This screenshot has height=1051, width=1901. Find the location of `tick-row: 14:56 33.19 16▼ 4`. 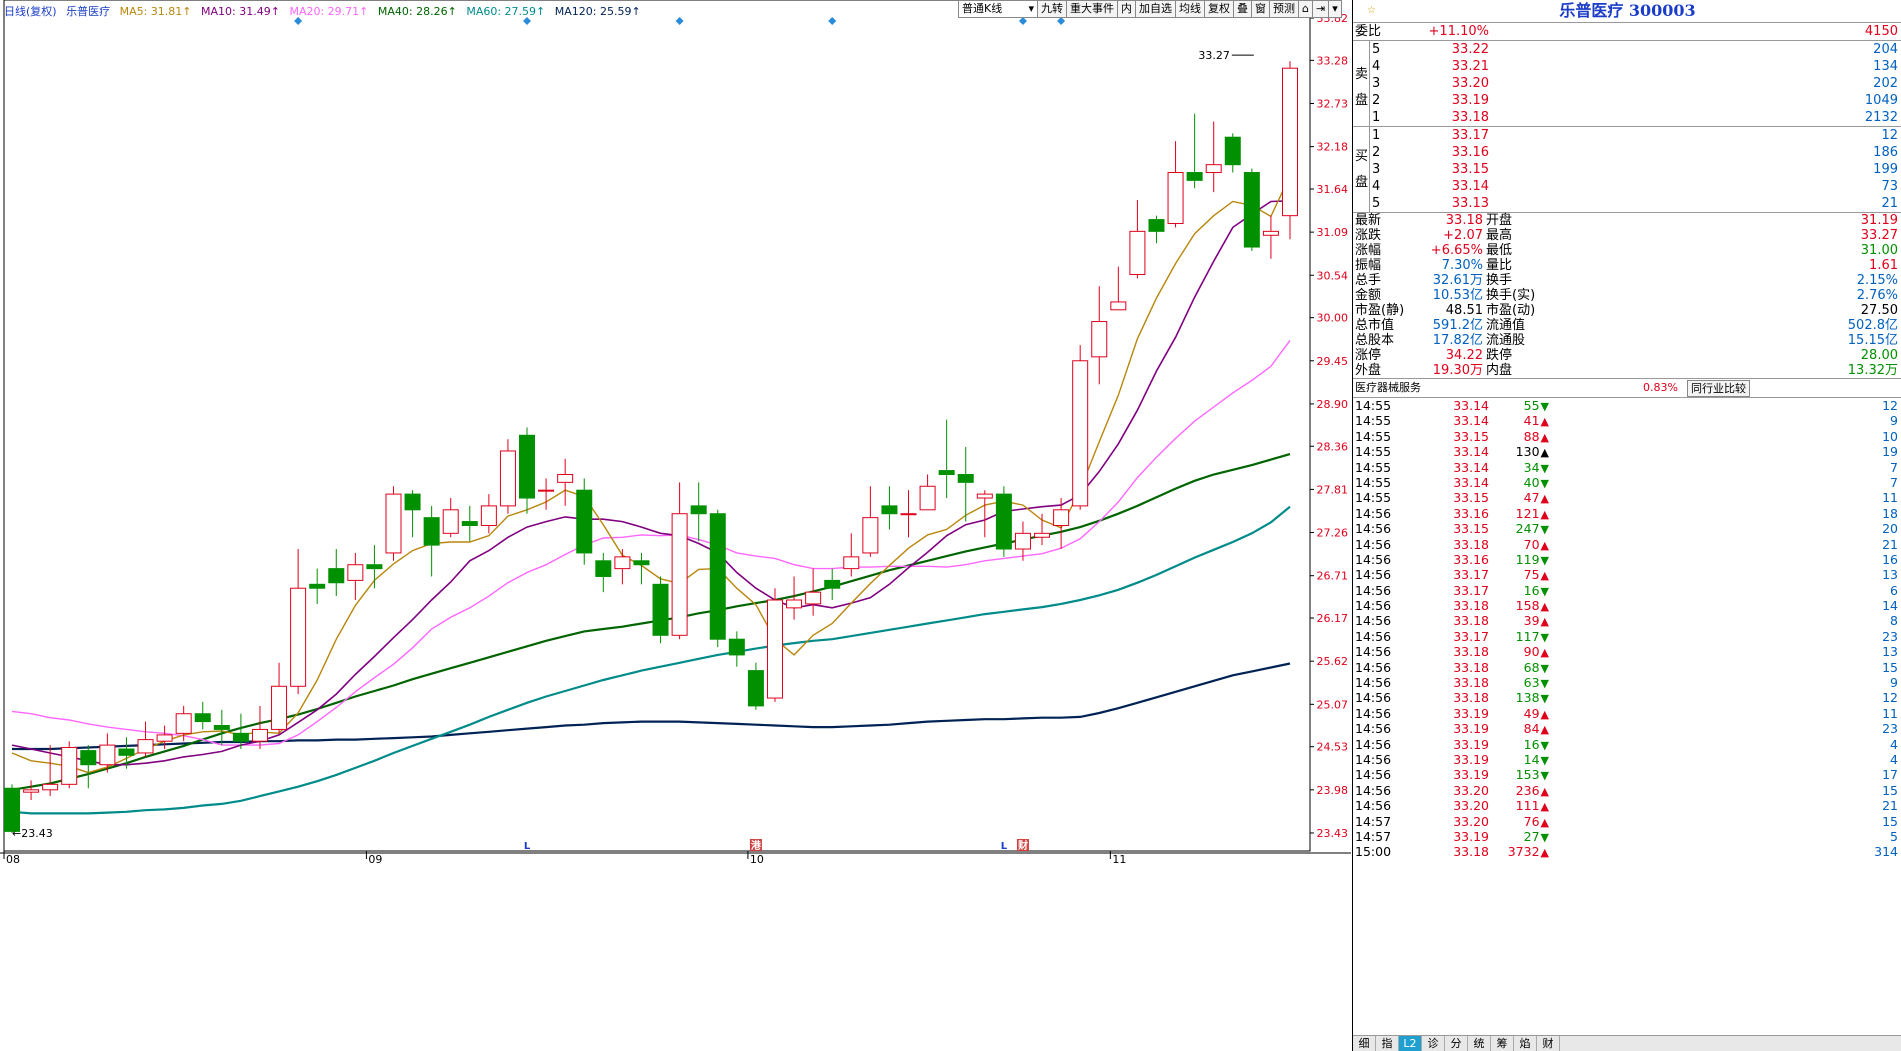

tick-row: 14:56 33.19 16▼ 4 is located at coordinates (1627, 744).